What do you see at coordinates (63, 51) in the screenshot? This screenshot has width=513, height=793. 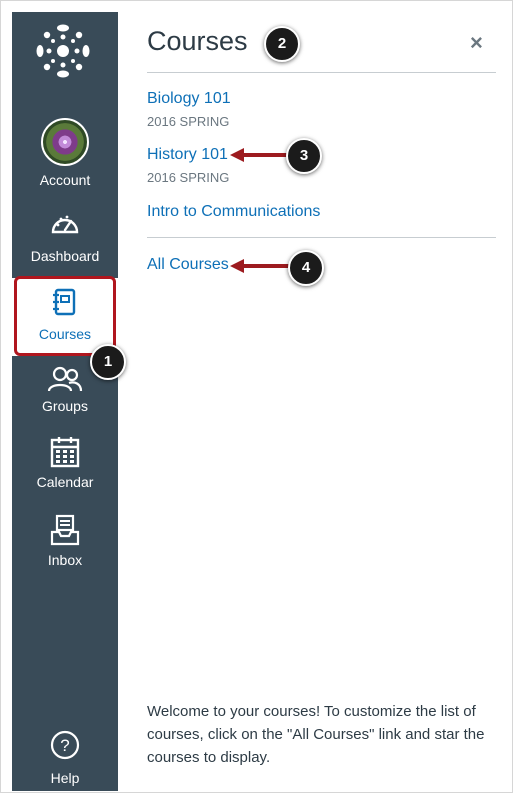 I see `canvas-logo-icon` at bounding box center [63, 51].